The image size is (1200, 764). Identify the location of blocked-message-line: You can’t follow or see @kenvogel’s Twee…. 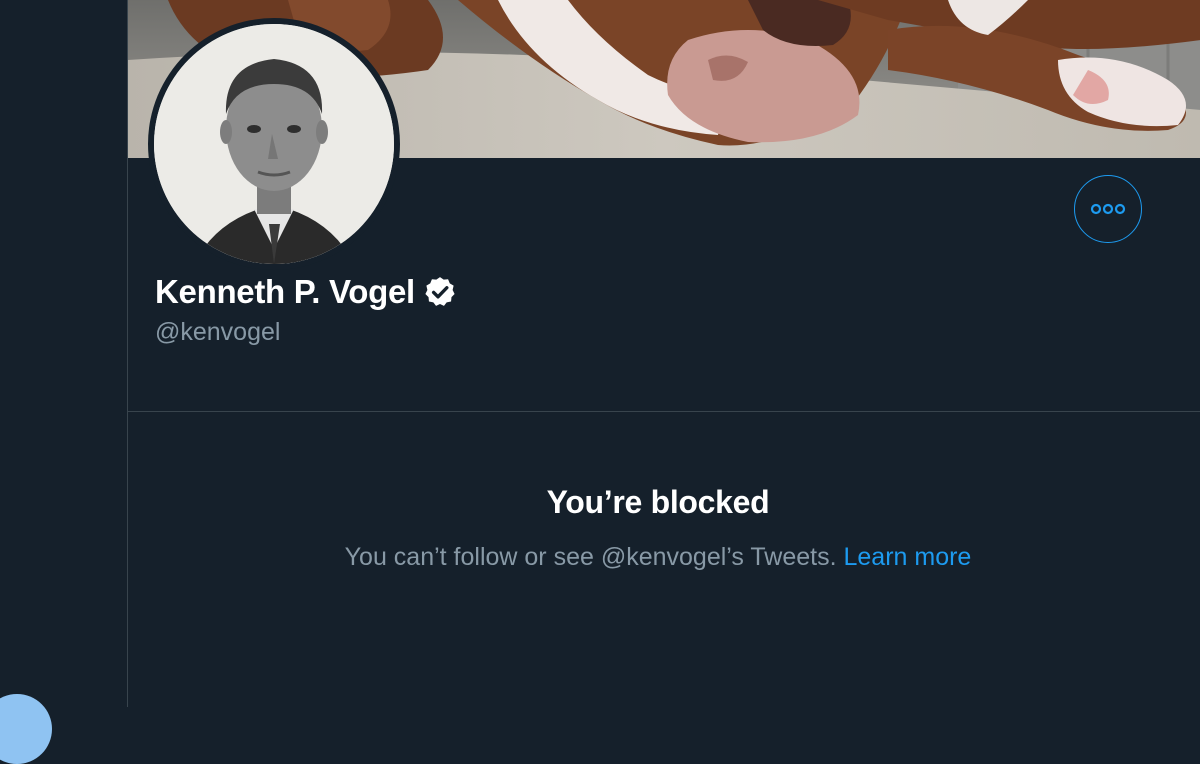
(658, 557).